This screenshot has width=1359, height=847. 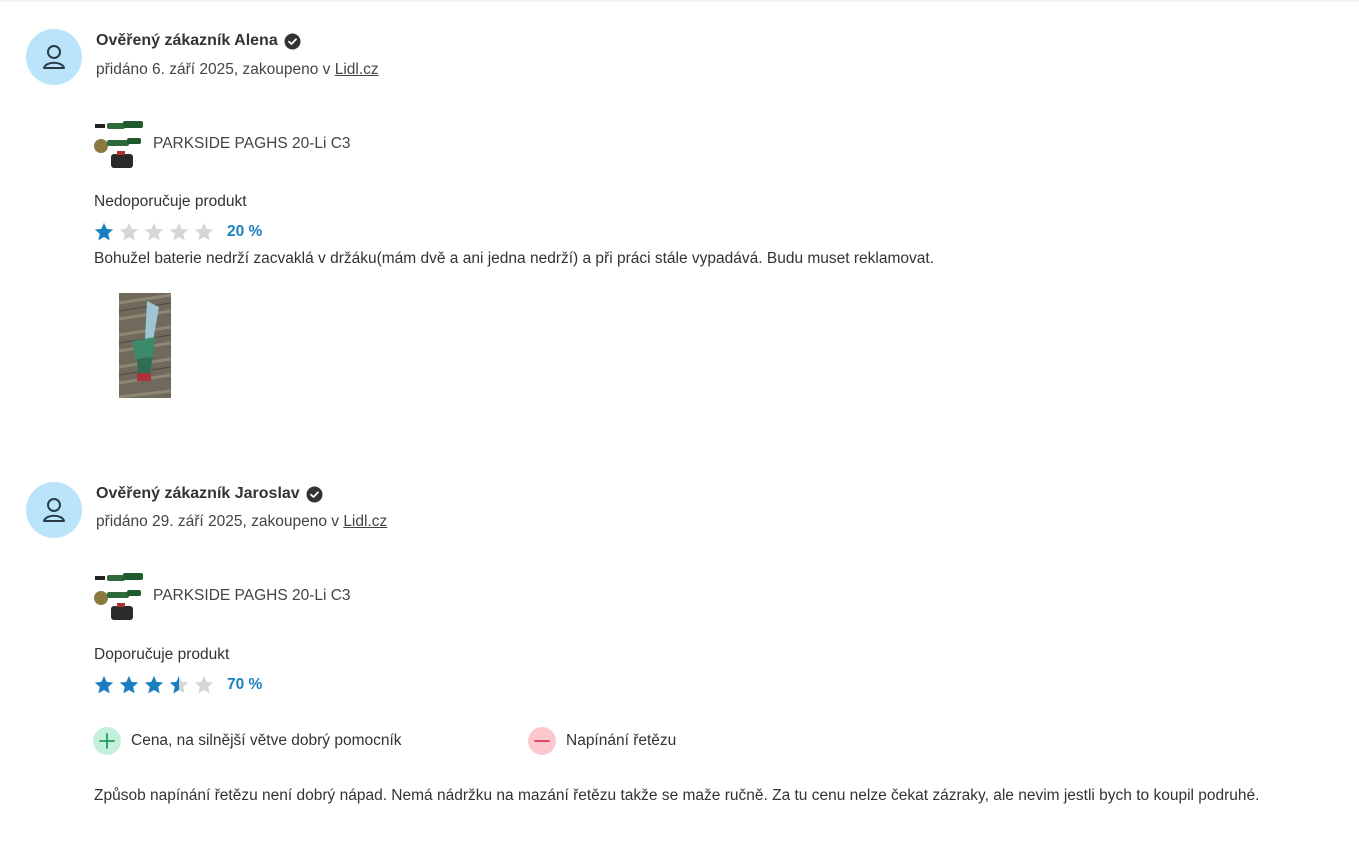 I want to click on top-divider, so click(x=679, y=1).